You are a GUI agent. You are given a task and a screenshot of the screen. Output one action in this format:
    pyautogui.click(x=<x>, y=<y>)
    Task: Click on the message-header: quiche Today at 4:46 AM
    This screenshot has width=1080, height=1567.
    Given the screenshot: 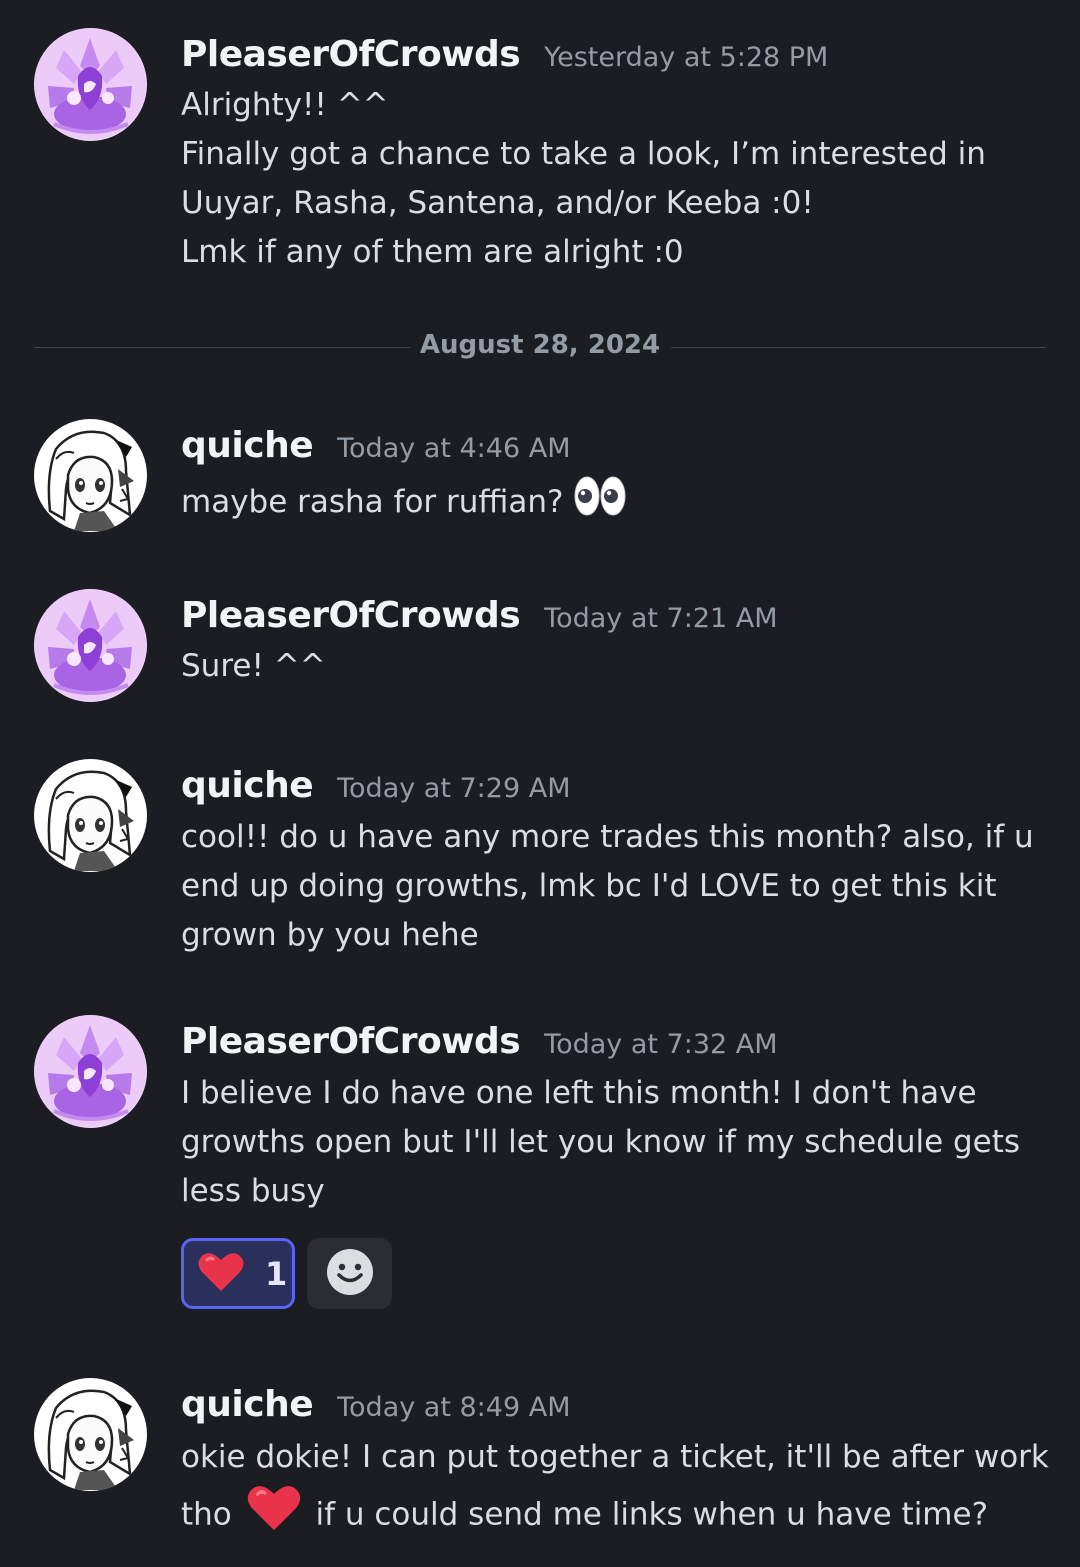 What is the action you would take?
    pyautogui.click(x=376, y=453)
    